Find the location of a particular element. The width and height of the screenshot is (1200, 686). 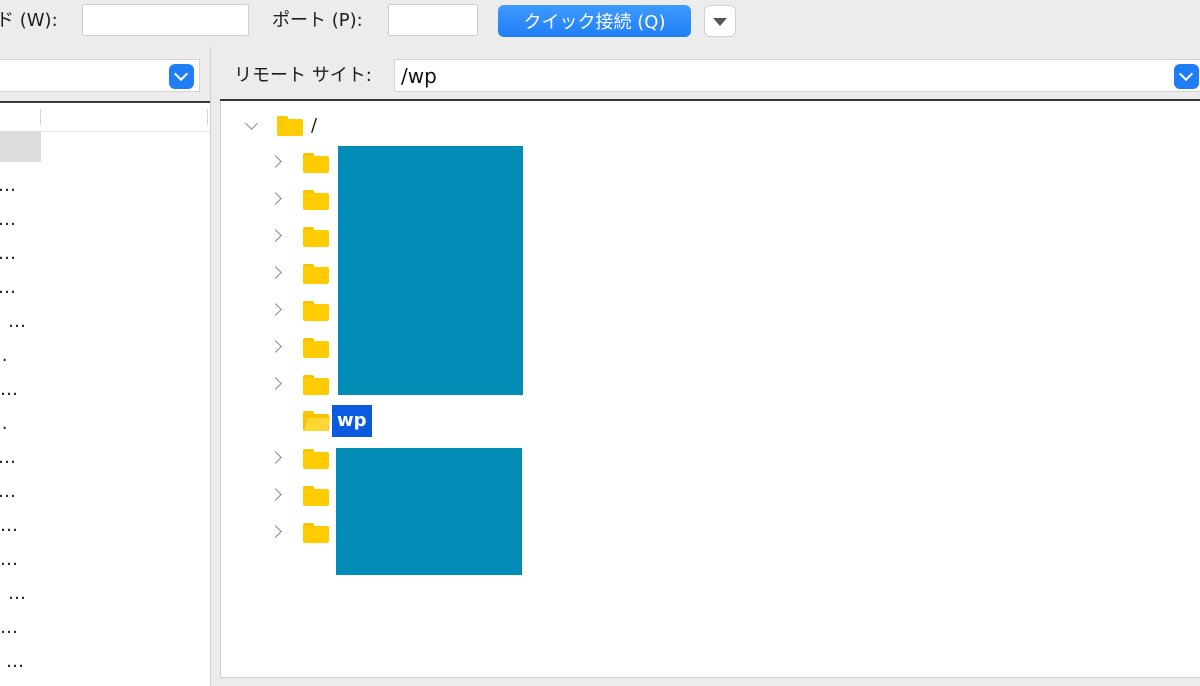

password-input is located at coordinates (165, 20).